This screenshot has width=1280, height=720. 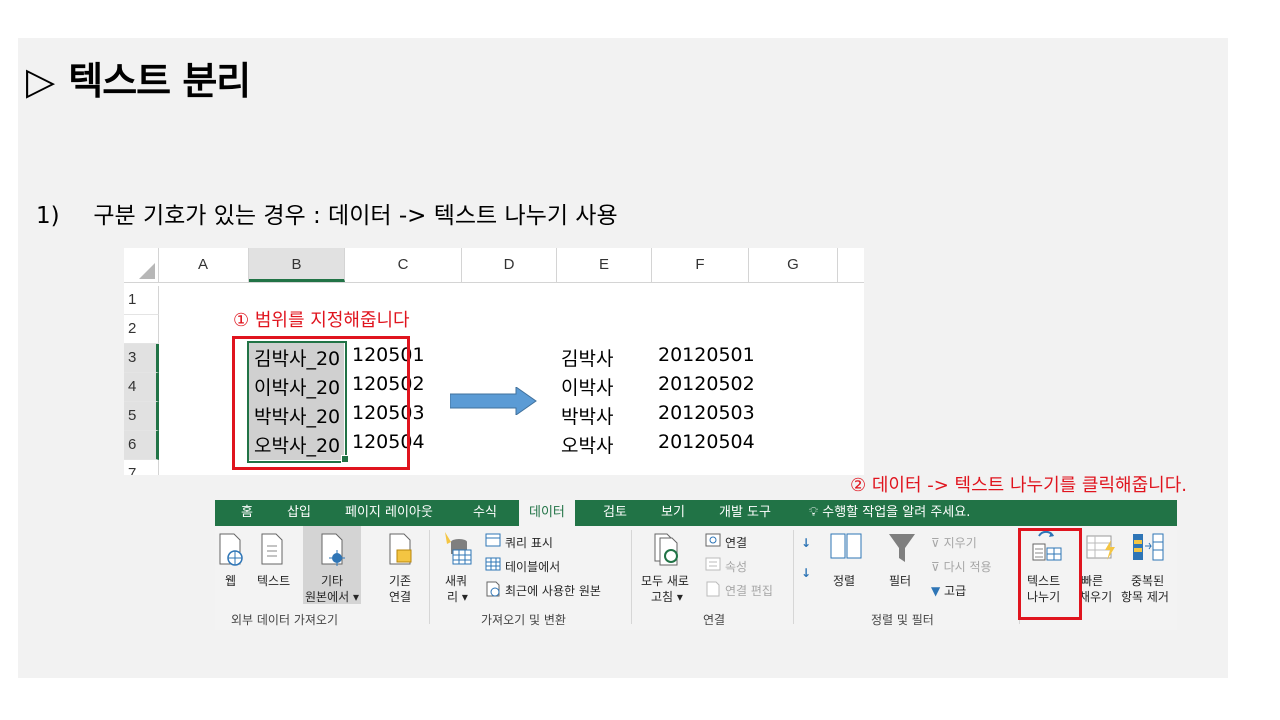 I want to click on tab-view: 보기, so click(x=673, y=513).